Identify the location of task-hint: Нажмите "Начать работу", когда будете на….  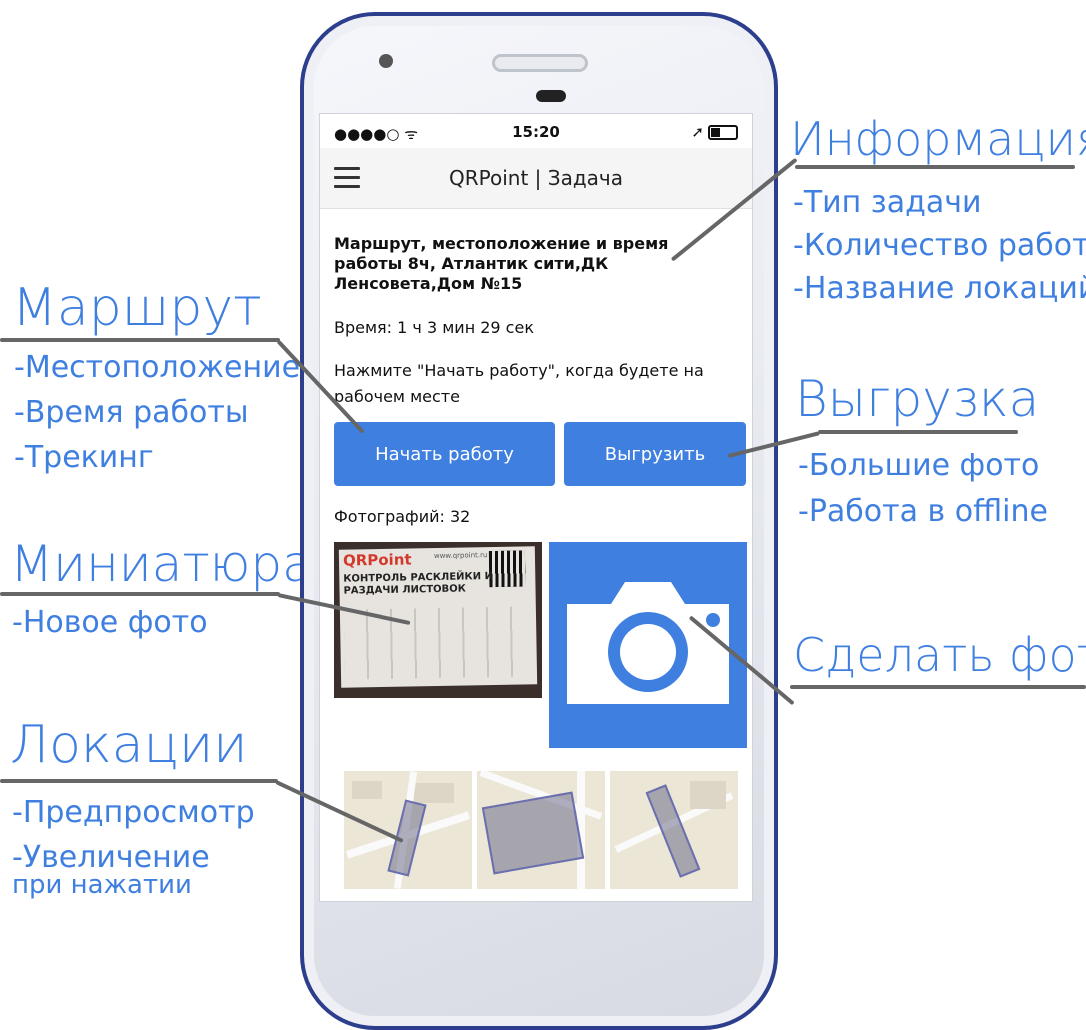
(519, 383).